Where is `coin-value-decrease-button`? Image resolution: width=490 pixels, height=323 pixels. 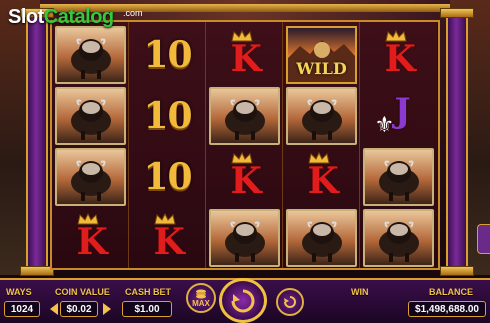
coin-value-decrease-button is located at coordinates (54, 309).